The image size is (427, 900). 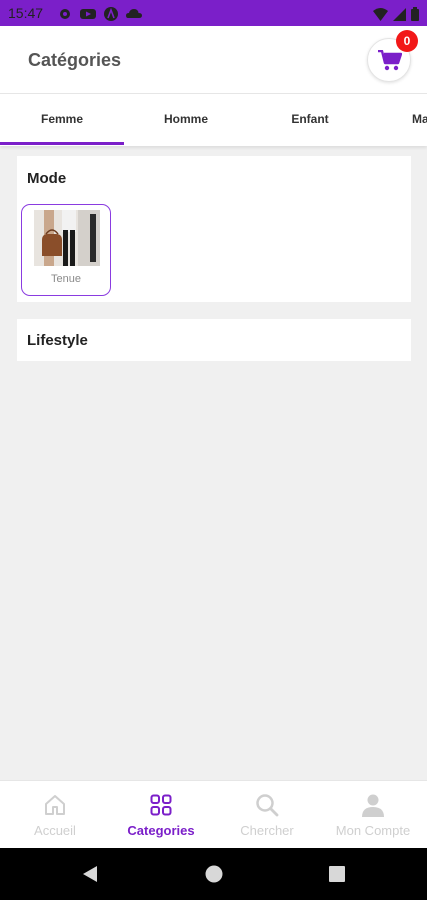 I want to click on system-status-icons, so click(x=396, y=15).